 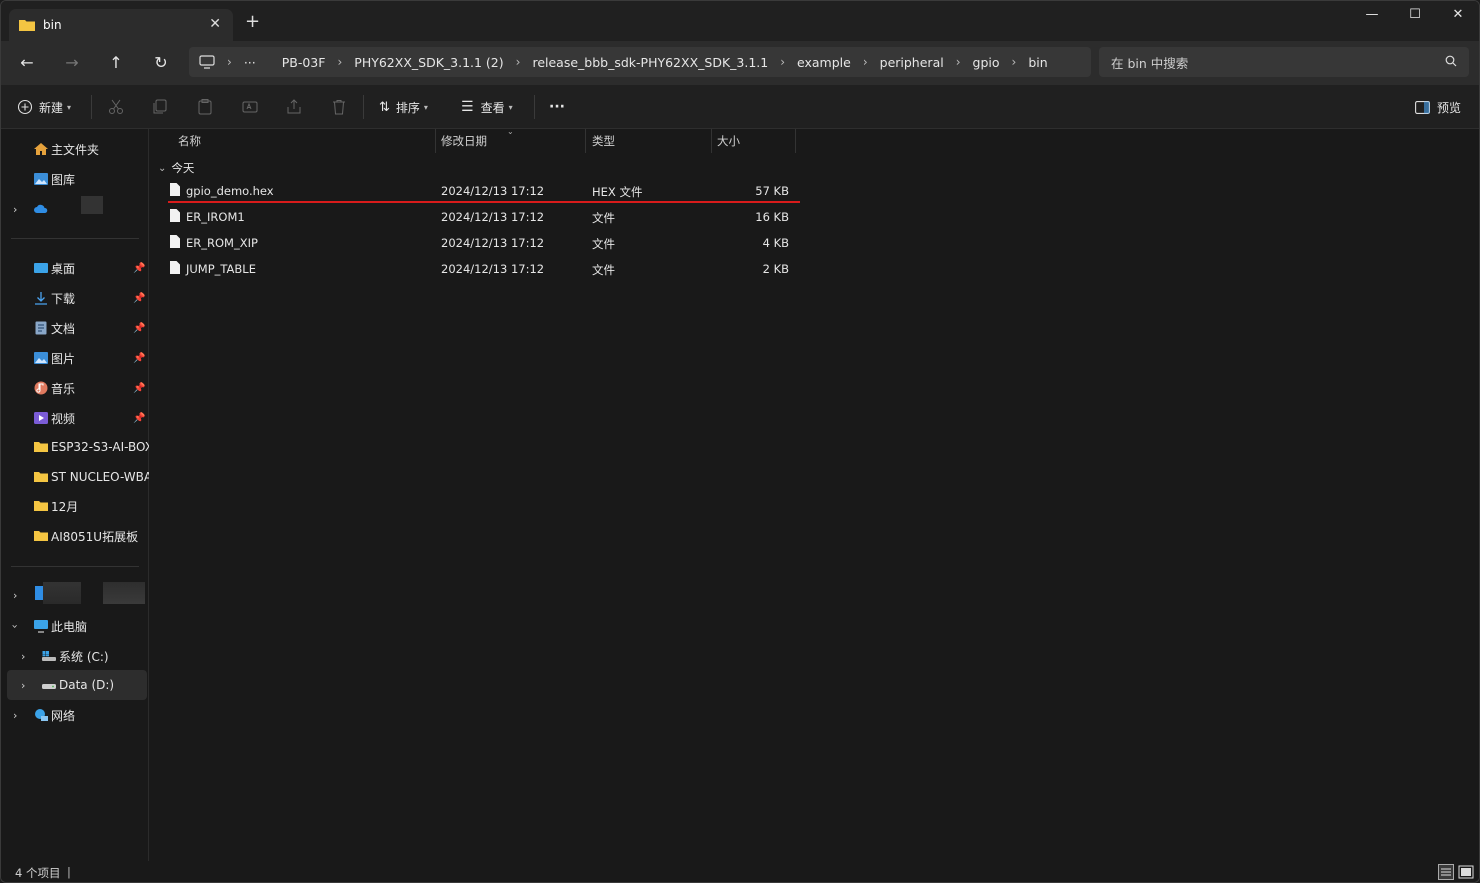 I want to click on sidebar-item-folder: ST NUCLEO-WBA5, so click(x=75, y=477).